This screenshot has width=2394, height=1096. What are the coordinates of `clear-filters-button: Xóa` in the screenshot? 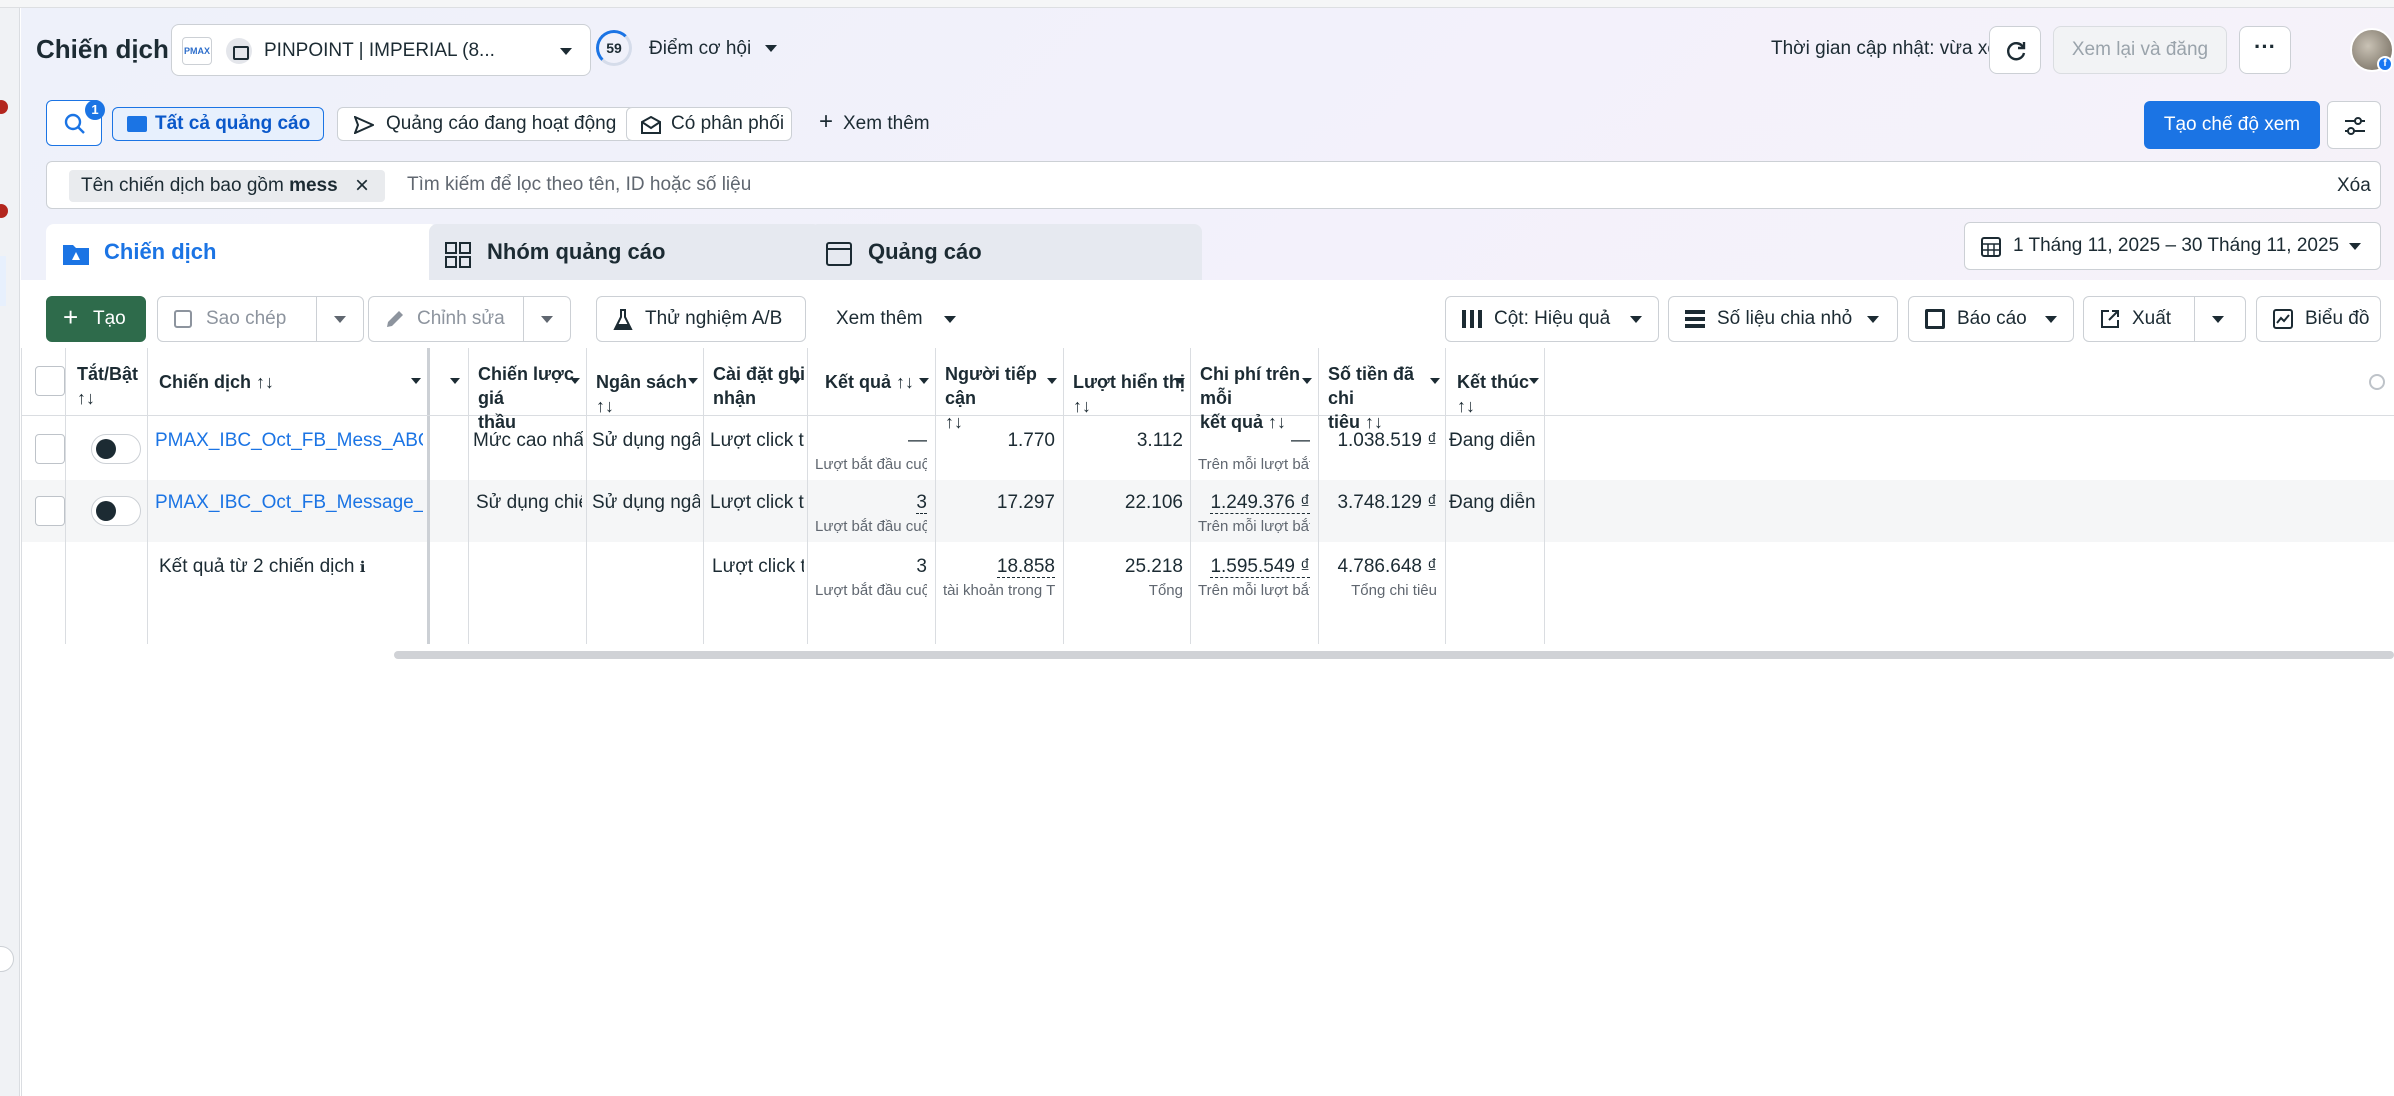 It's located at (2354, 186).